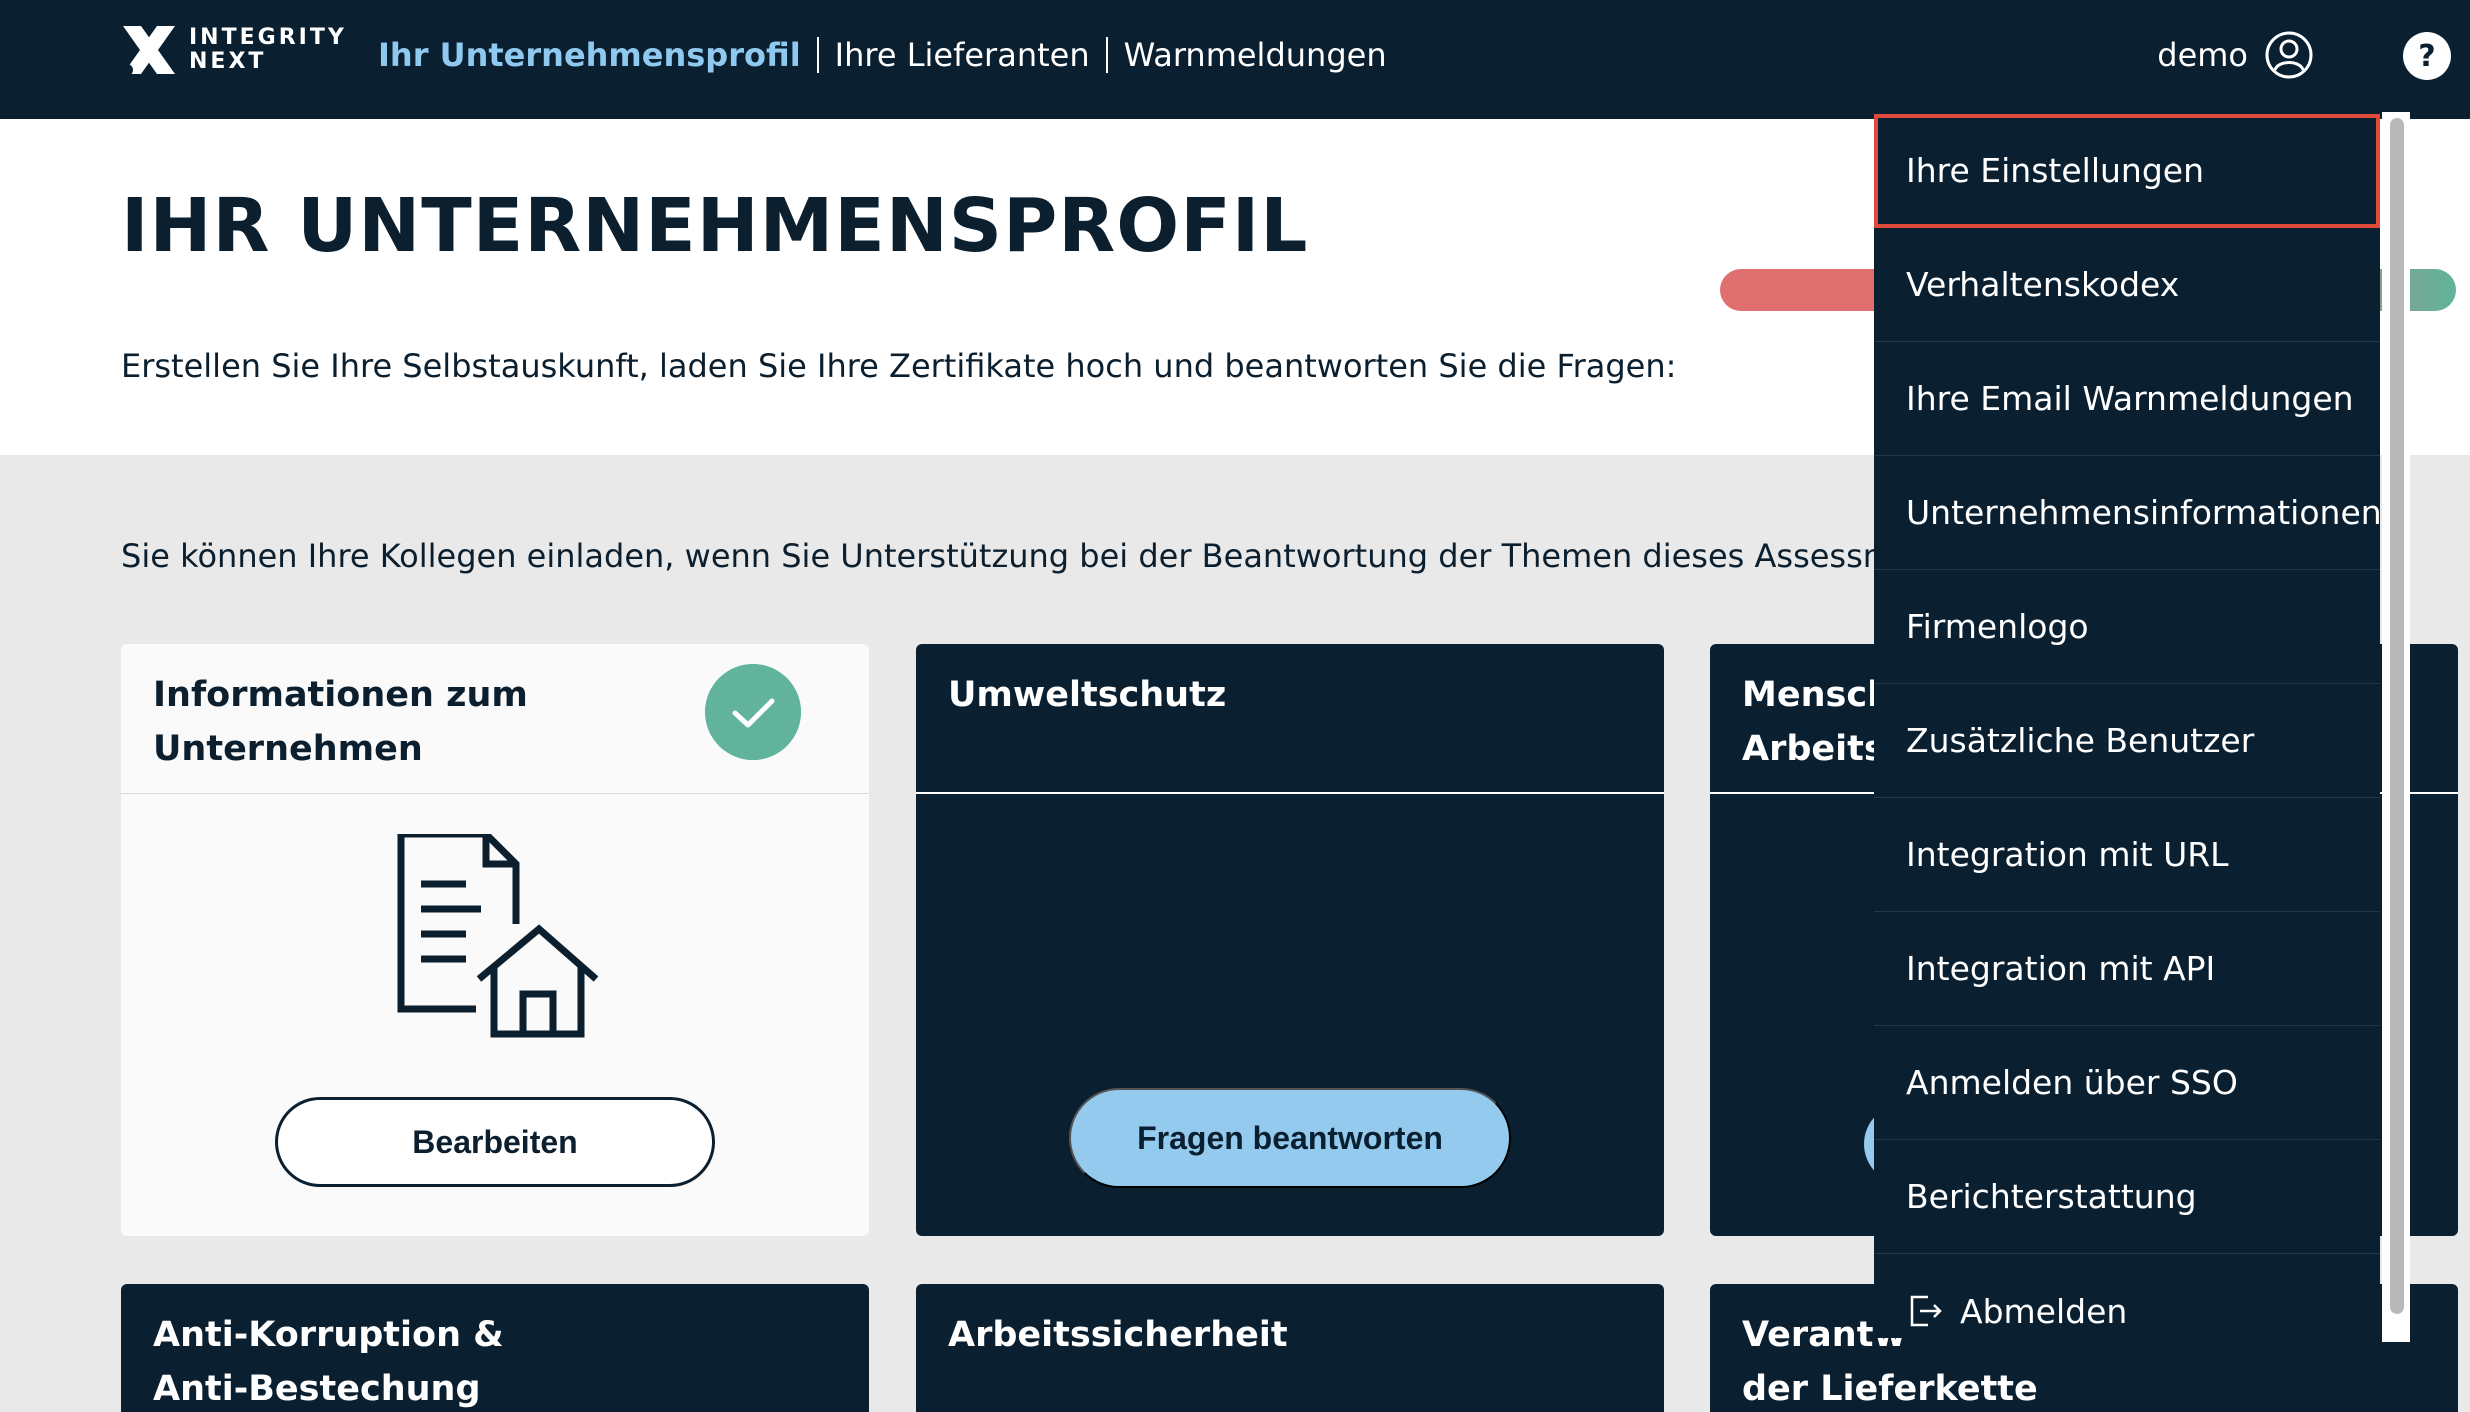  Describe the element at coordinates (2127, 399) in the screenshot. I see `menu-item-email-alerts: Ihre Email Warnmeldungen` at that location.